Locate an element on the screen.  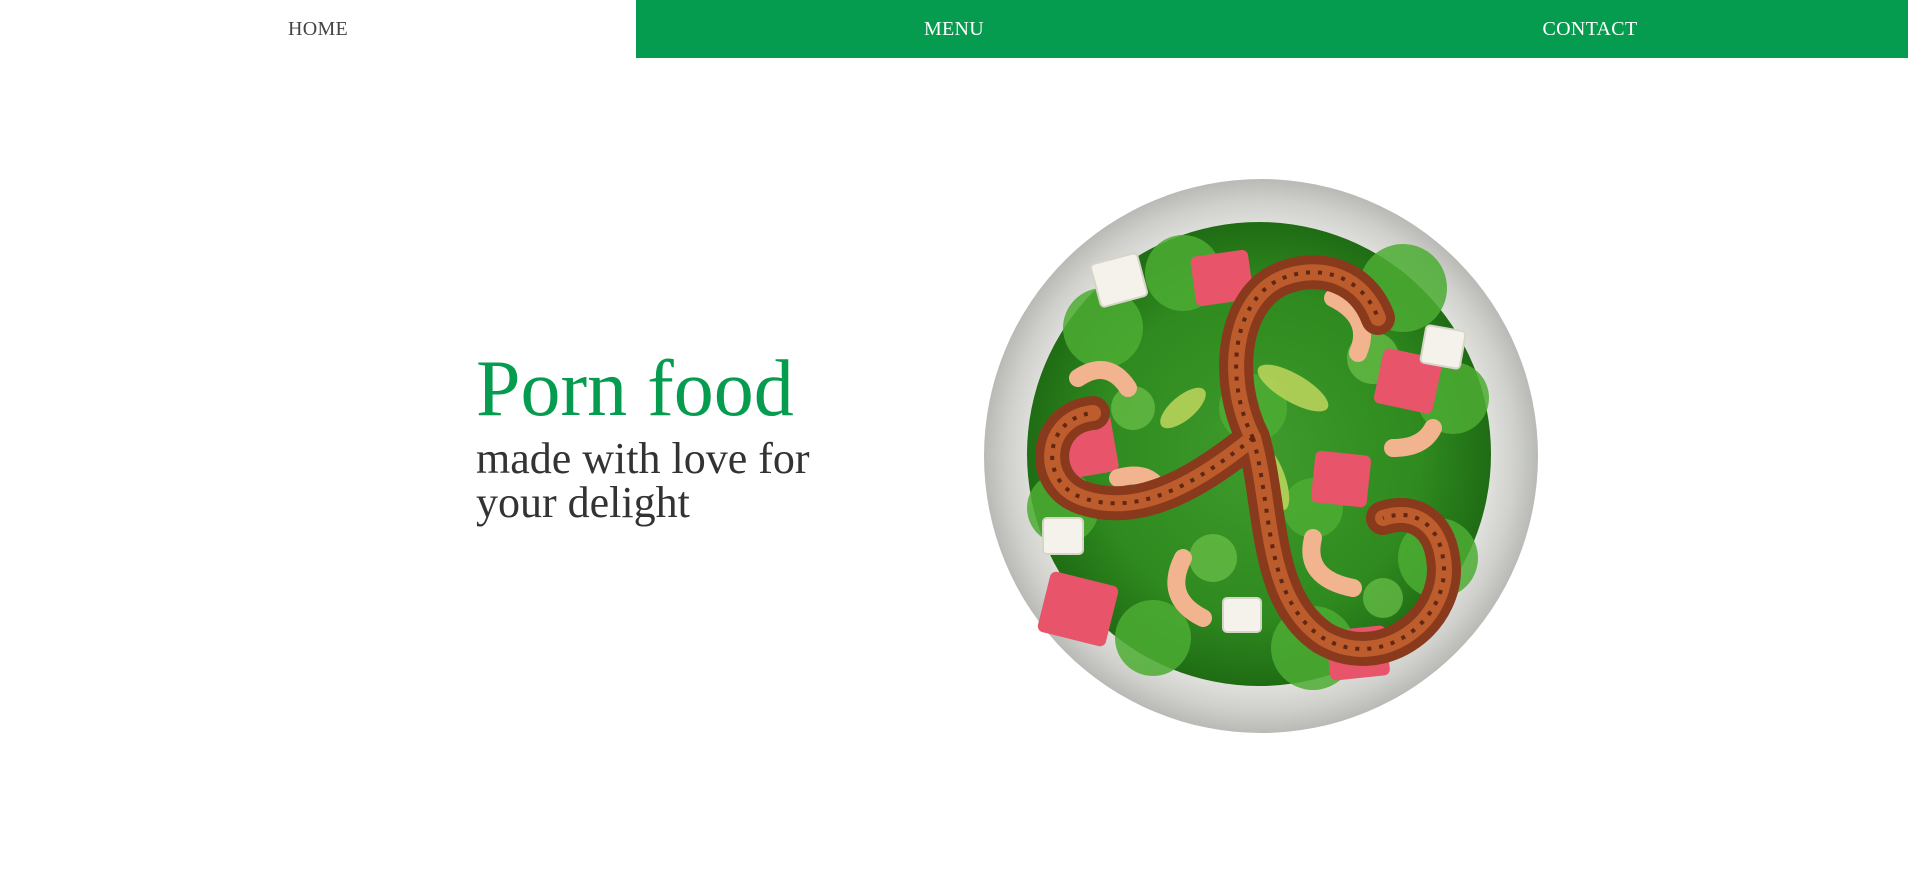
nav-item-contact-label: CONTACT is located at coordinates (1590, 28).